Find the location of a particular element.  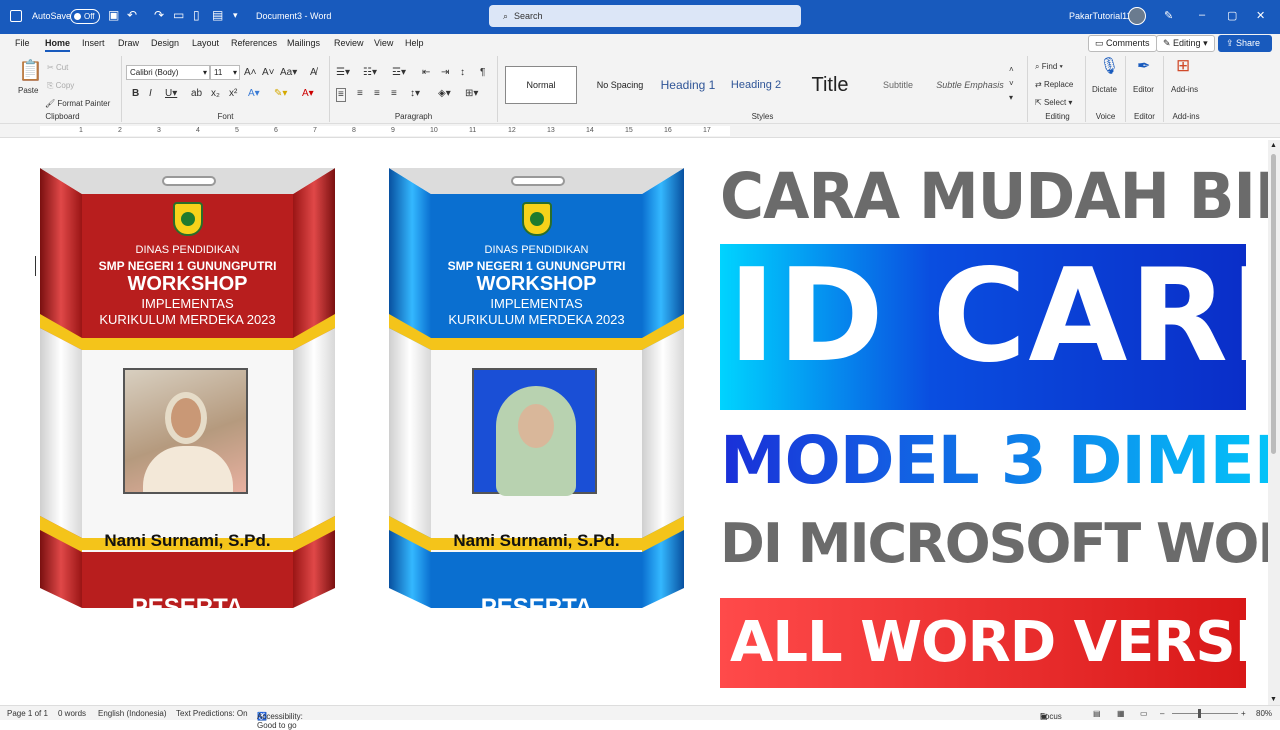

paste-button: Paste is located at coordinates (28, 90).